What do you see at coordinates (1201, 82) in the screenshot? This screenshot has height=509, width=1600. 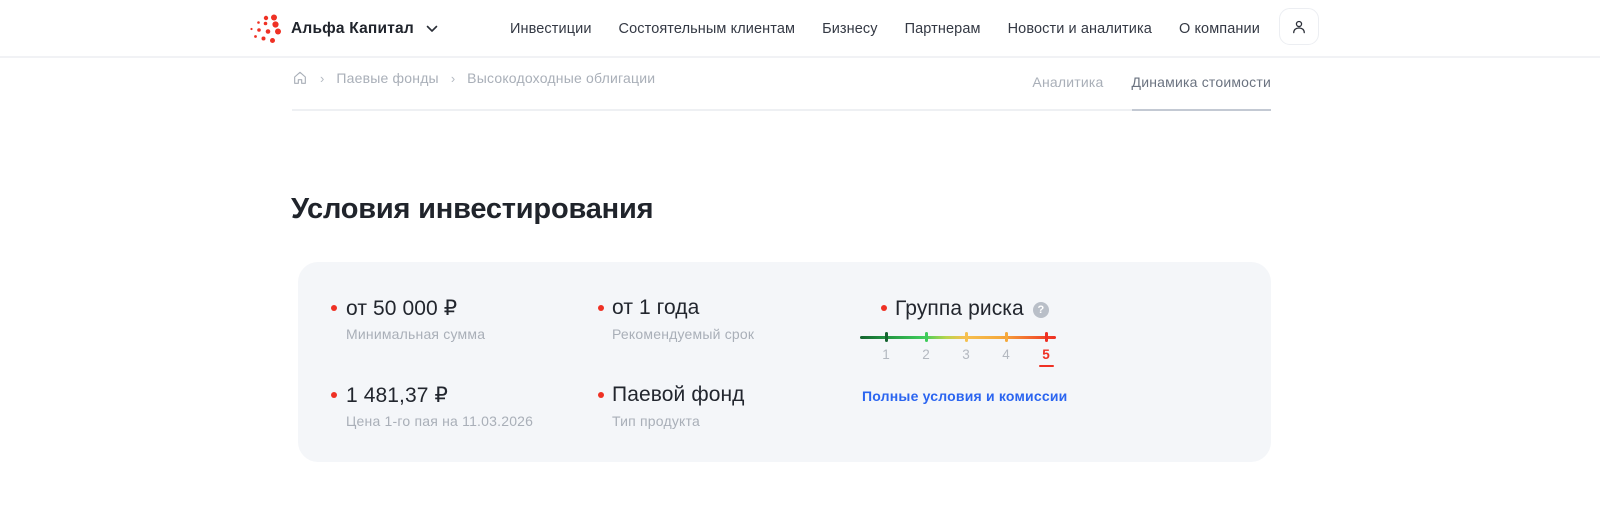 I see `tab-price-dynamics: Динамика стоимости` at bounding box center [1201, 82].